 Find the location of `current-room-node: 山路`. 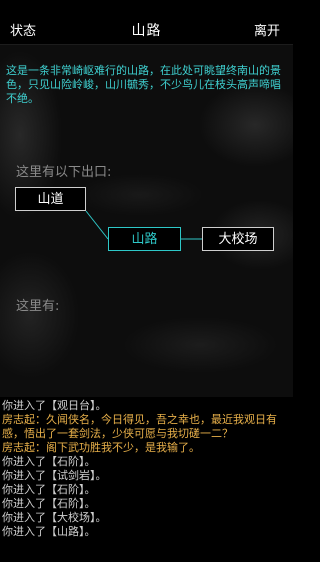

current-room-node: 山路 is located at coordinates (144, 239).